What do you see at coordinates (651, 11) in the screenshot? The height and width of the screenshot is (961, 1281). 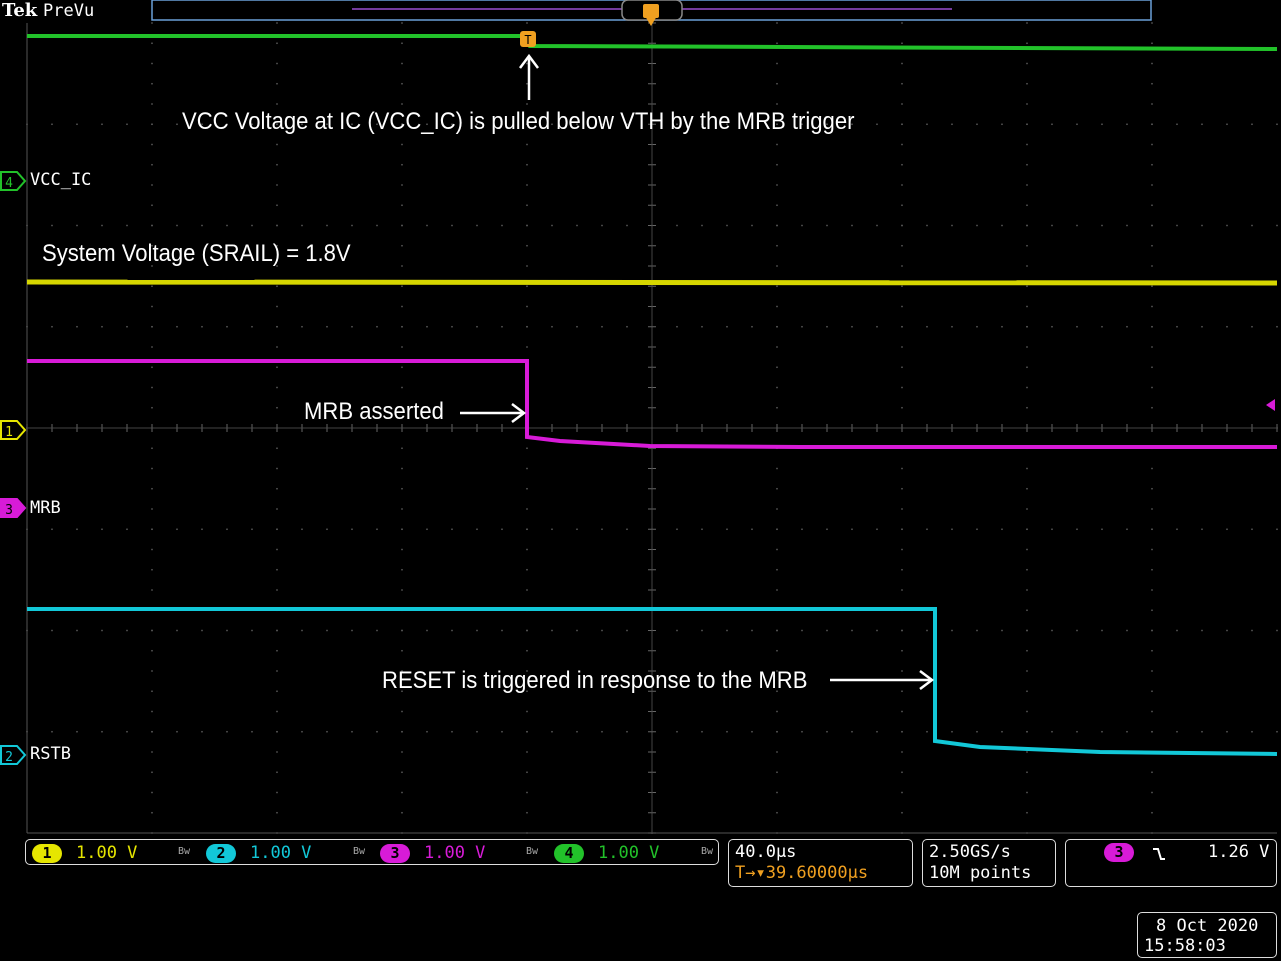 I see `preview-trigger-icon` at bounding box center [651, 11].